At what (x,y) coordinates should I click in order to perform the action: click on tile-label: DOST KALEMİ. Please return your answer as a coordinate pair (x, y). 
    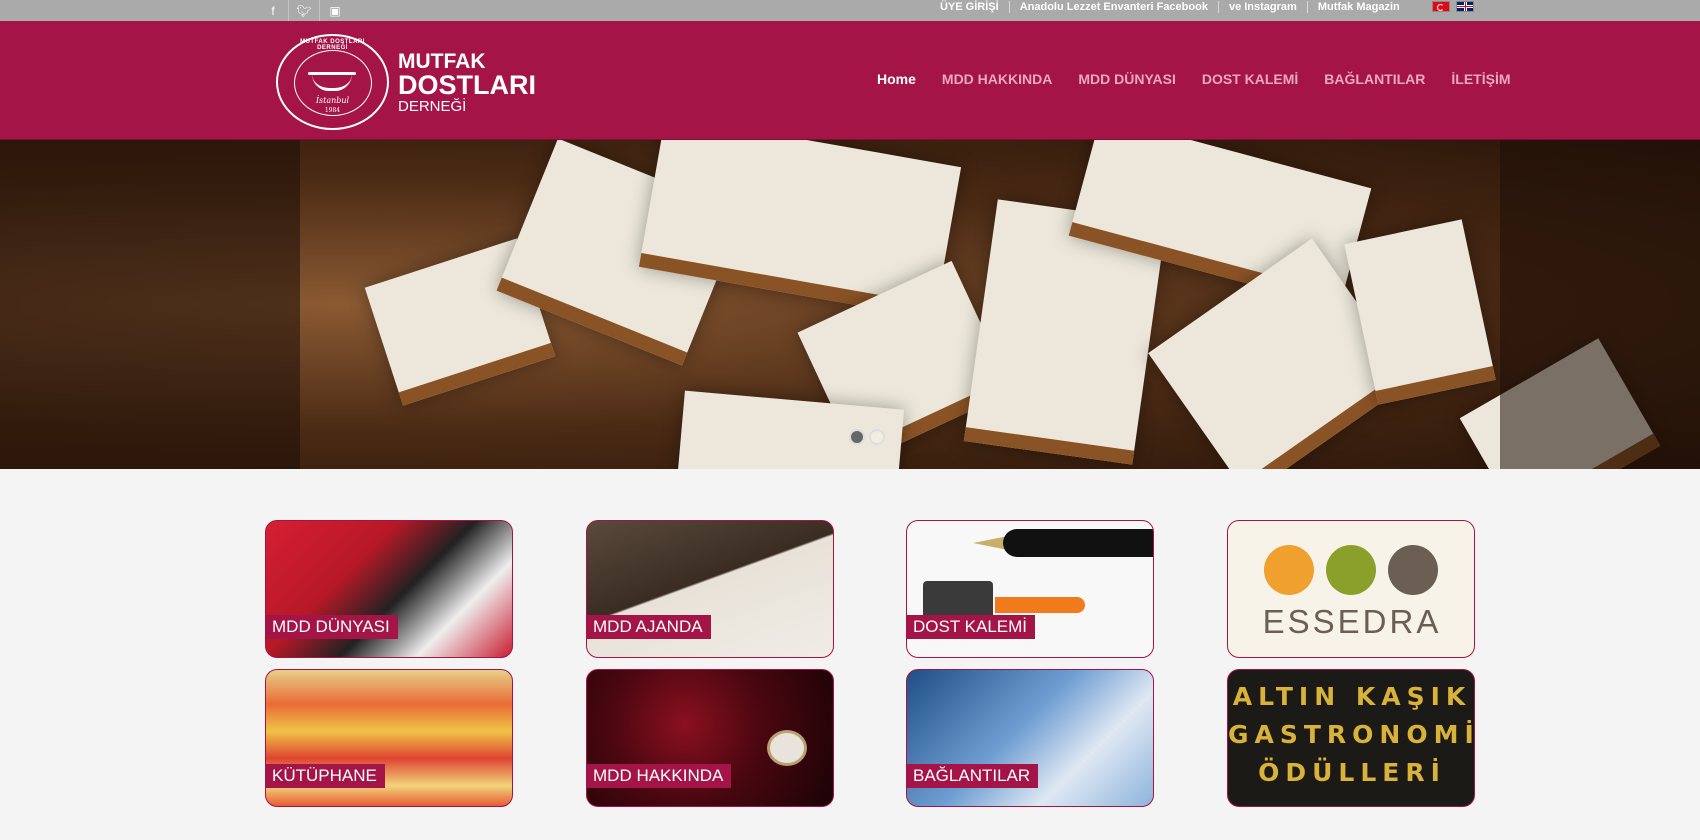
    Looking at the image, I should click on (971, 627).